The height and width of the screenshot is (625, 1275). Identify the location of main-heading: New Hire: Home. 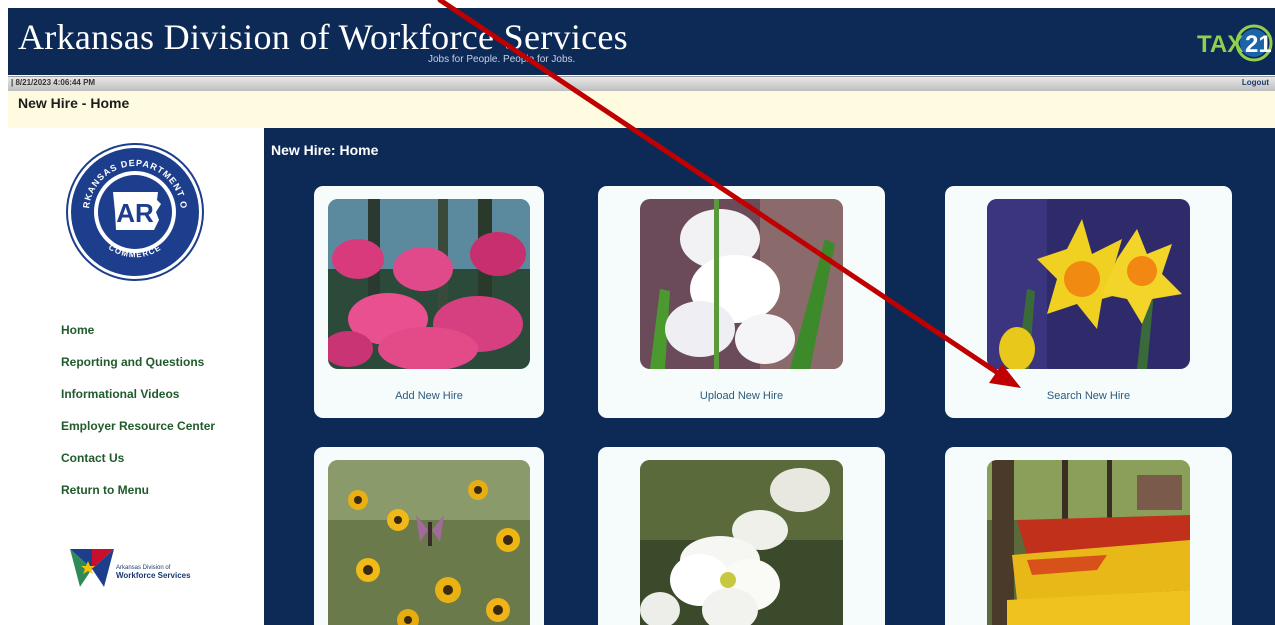
(325, 150).